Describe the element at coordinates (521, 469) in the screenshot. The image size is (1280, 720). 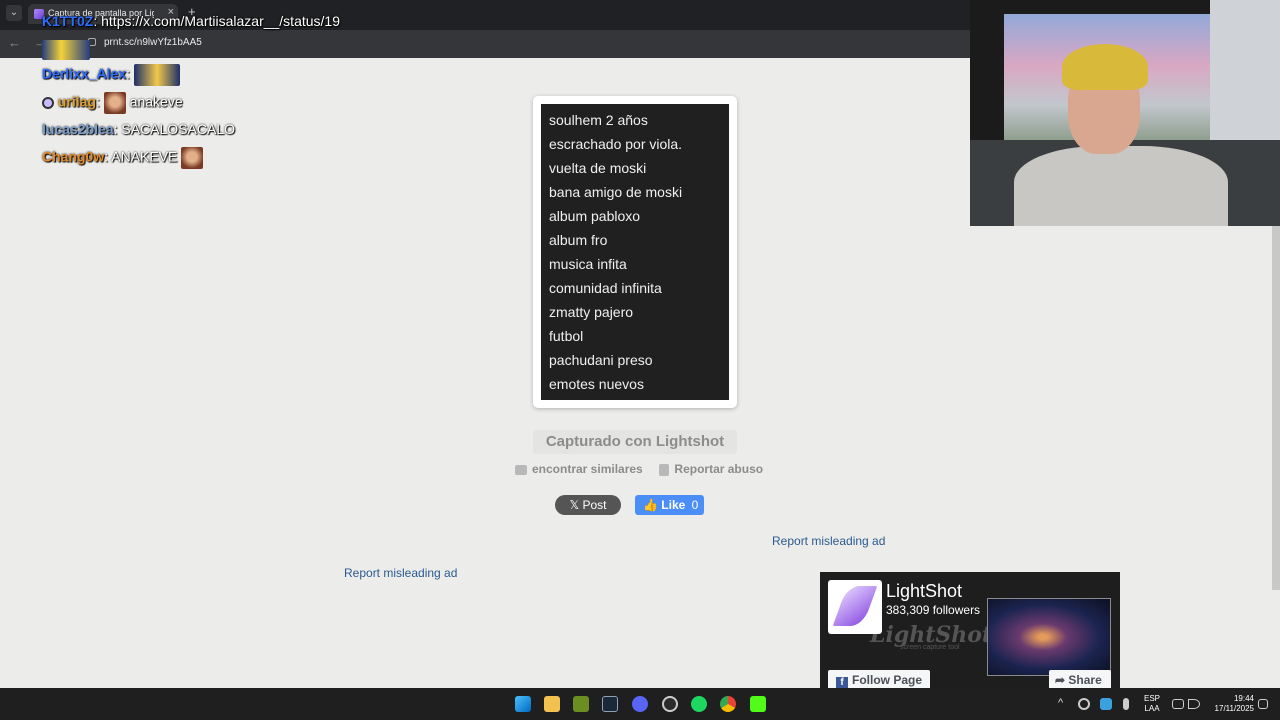
I see `camera-icon` at that location.